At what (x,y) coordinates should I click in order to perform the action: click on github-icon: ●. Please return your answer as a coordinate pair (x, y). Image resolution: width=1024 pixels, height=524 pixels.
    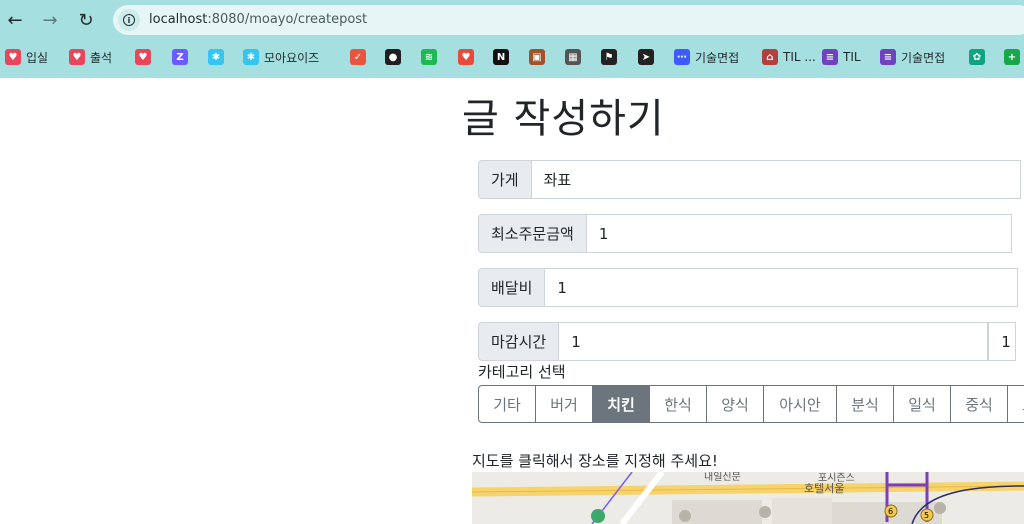
    Looking at the image, I should click on (393, 57).